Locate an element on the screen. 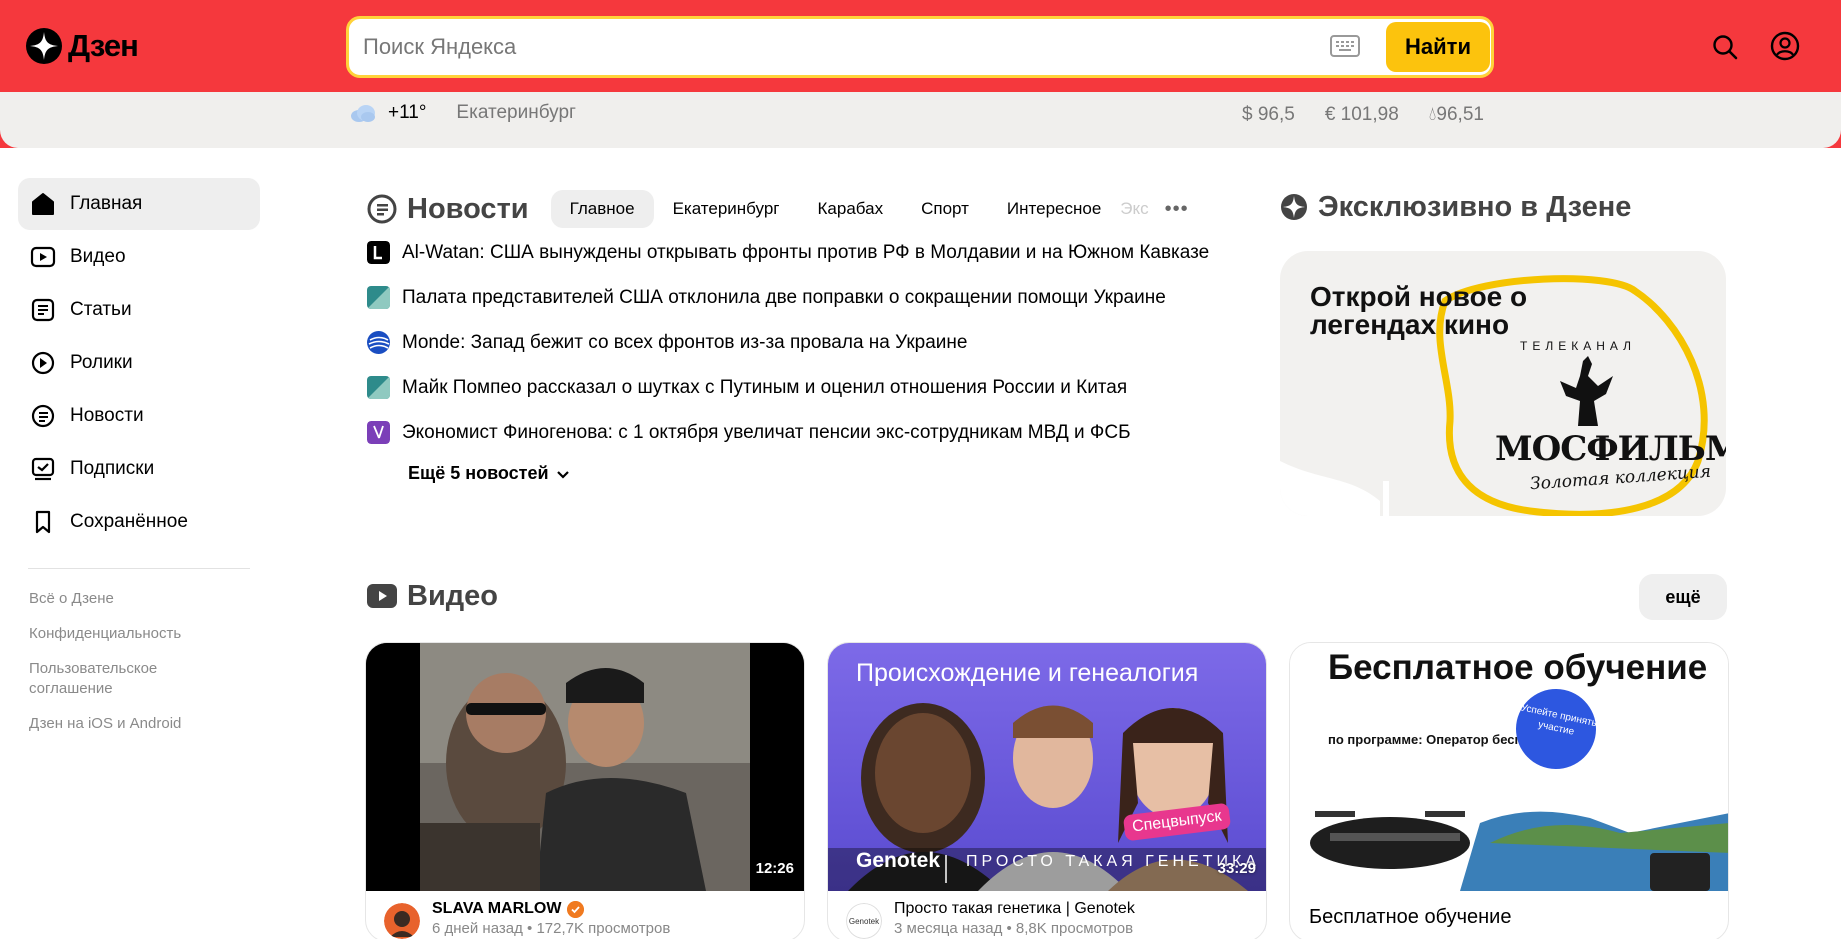 Image resolution: width=1841 pixels, height=939 pixels. channel-name-row: Просто такая генетика | Genotek is located at coordinates (1014, 909).